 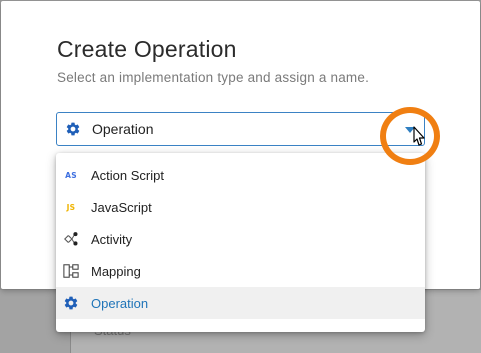 What do you see at coordinates (123, 129) in the screenshot?
I see `select-value: Operation` at bounding box center [123, 129].